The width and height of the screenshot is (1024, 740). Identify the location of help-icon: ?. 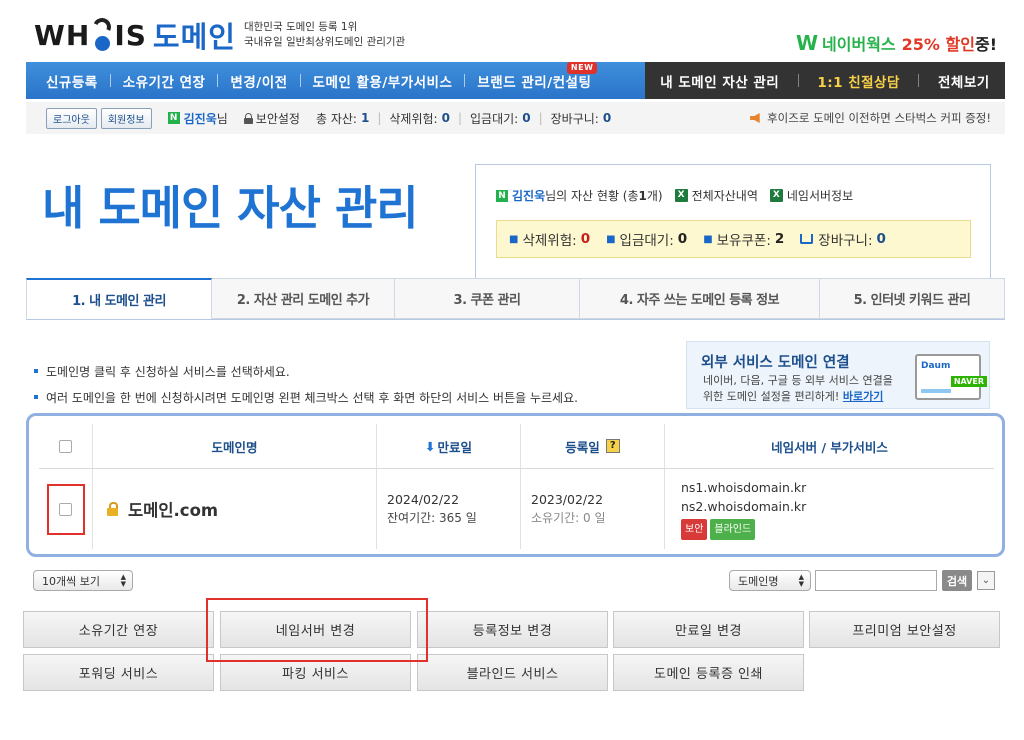
(612, 446).